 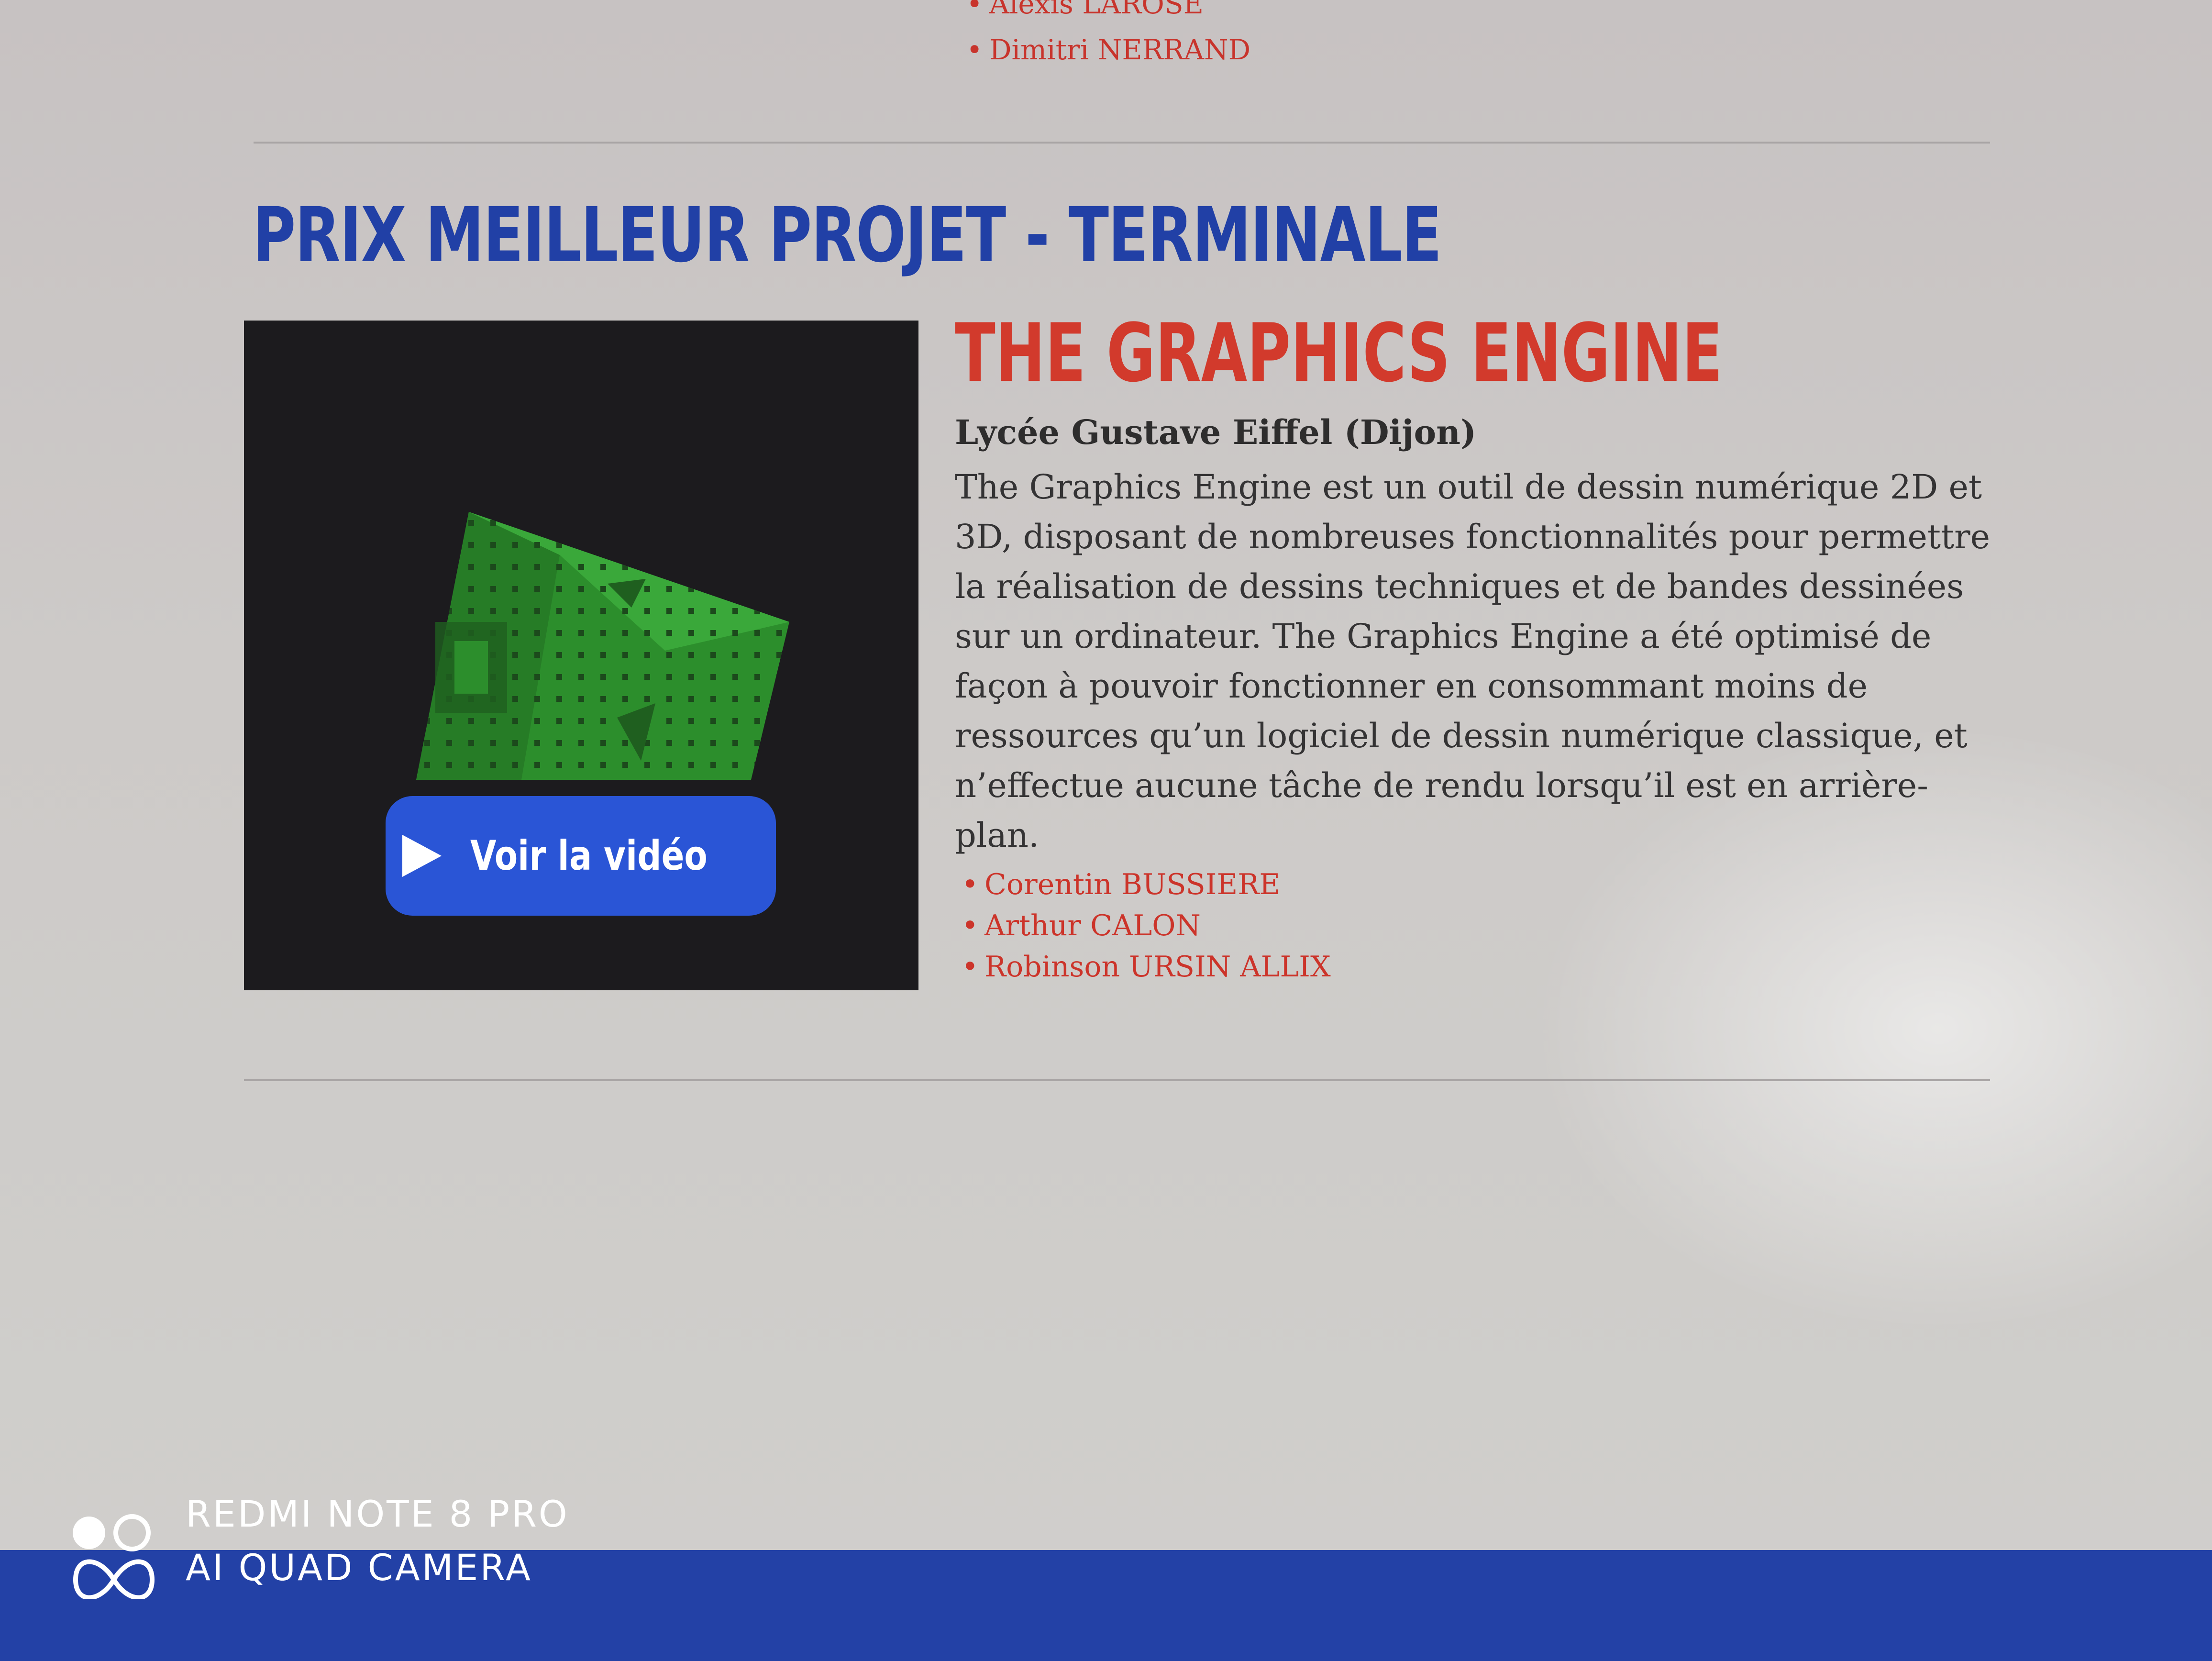 I want to click on author-item: Corentin BUSSIERE, so click(x=1146, y=885).